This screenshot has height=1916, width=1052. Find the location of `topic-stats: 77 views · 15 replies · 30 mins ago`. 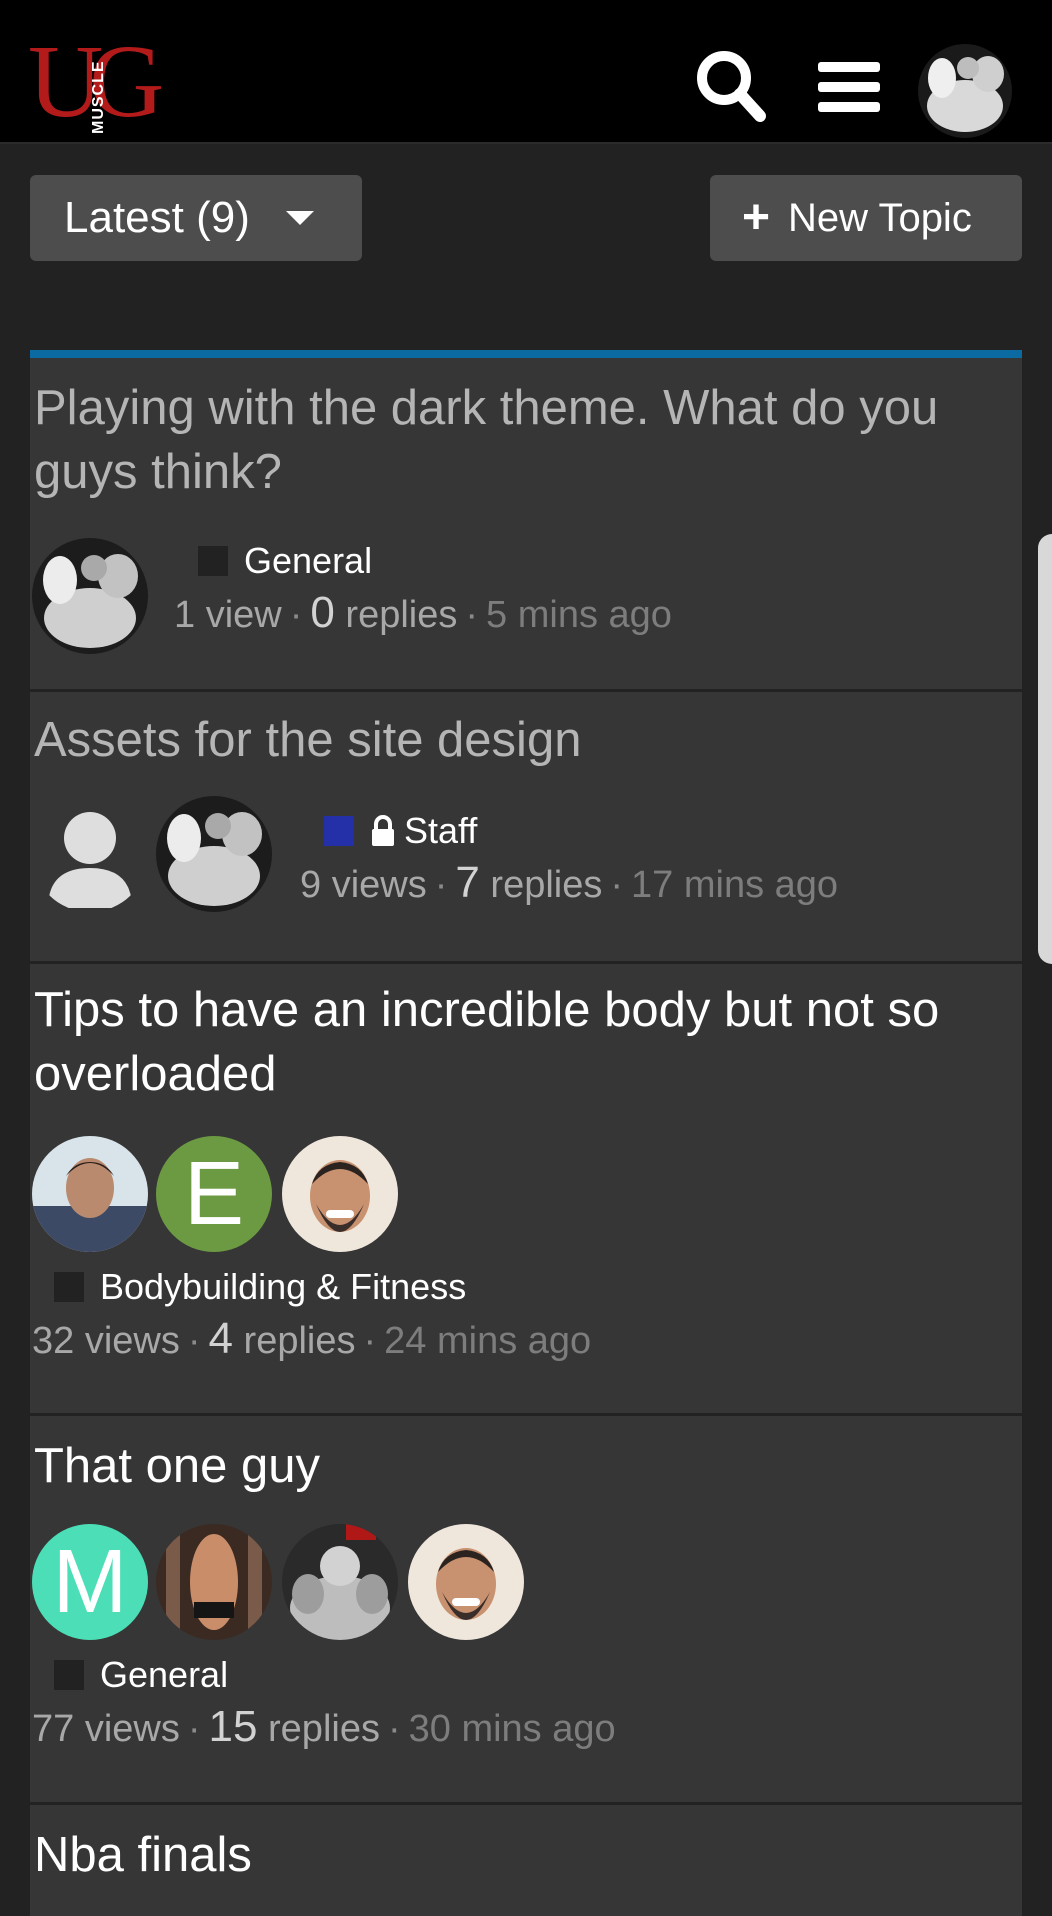

topic-stats: 77 views · 15 replies · 30 mins ago is located at coordinates (324, 1726).